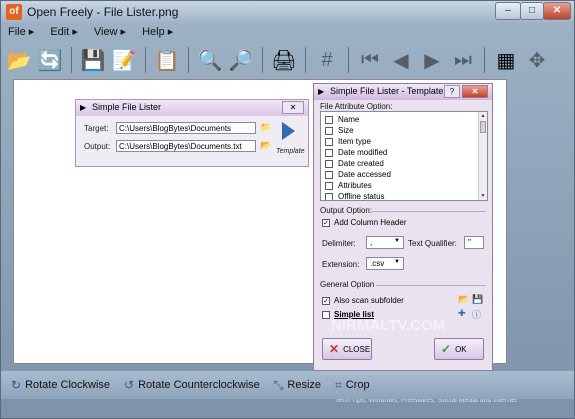 This screenshot has width=575, height=419. I want to click on qualifier-field: ", so click(474, 242).